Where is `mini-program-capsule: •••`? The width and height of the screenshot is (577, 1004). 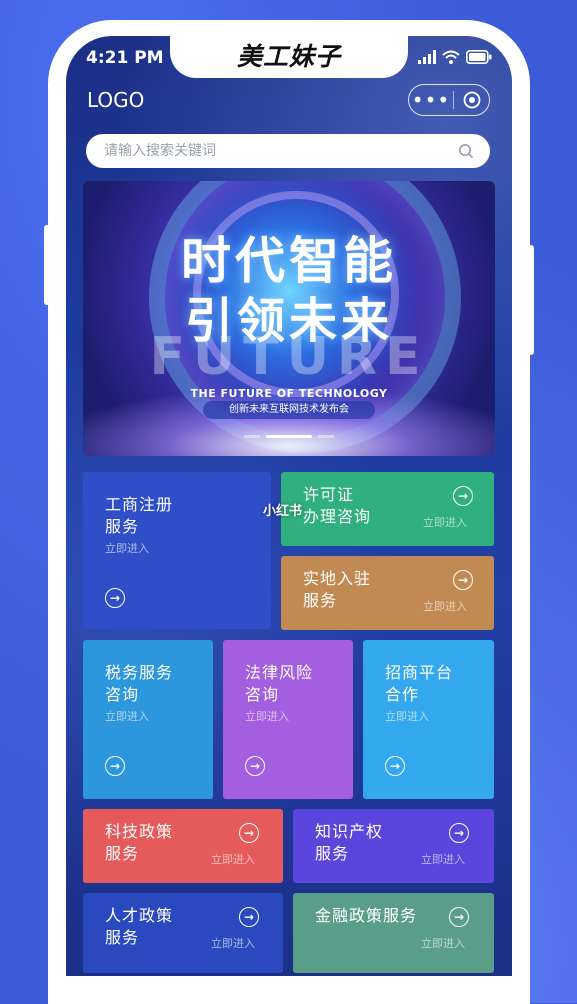
mini-program-capsule: ••• is located at coordinates (449, 100).